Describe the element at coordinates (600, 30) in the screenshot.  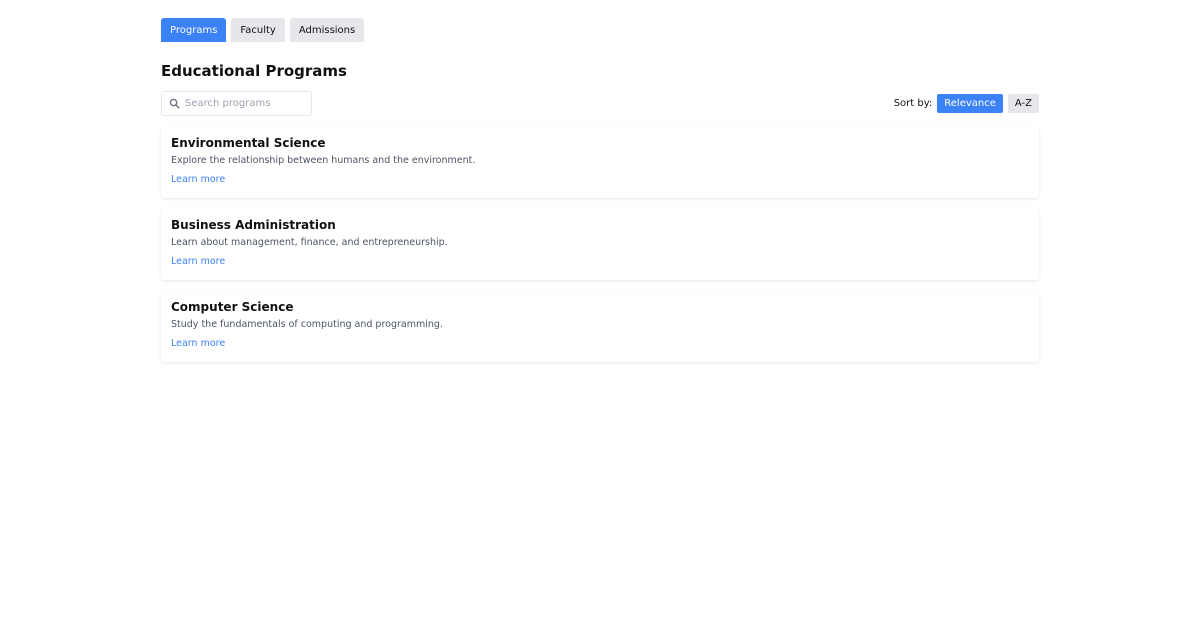
I see `tab-bar: Programs Faculty Admissions` at that location.